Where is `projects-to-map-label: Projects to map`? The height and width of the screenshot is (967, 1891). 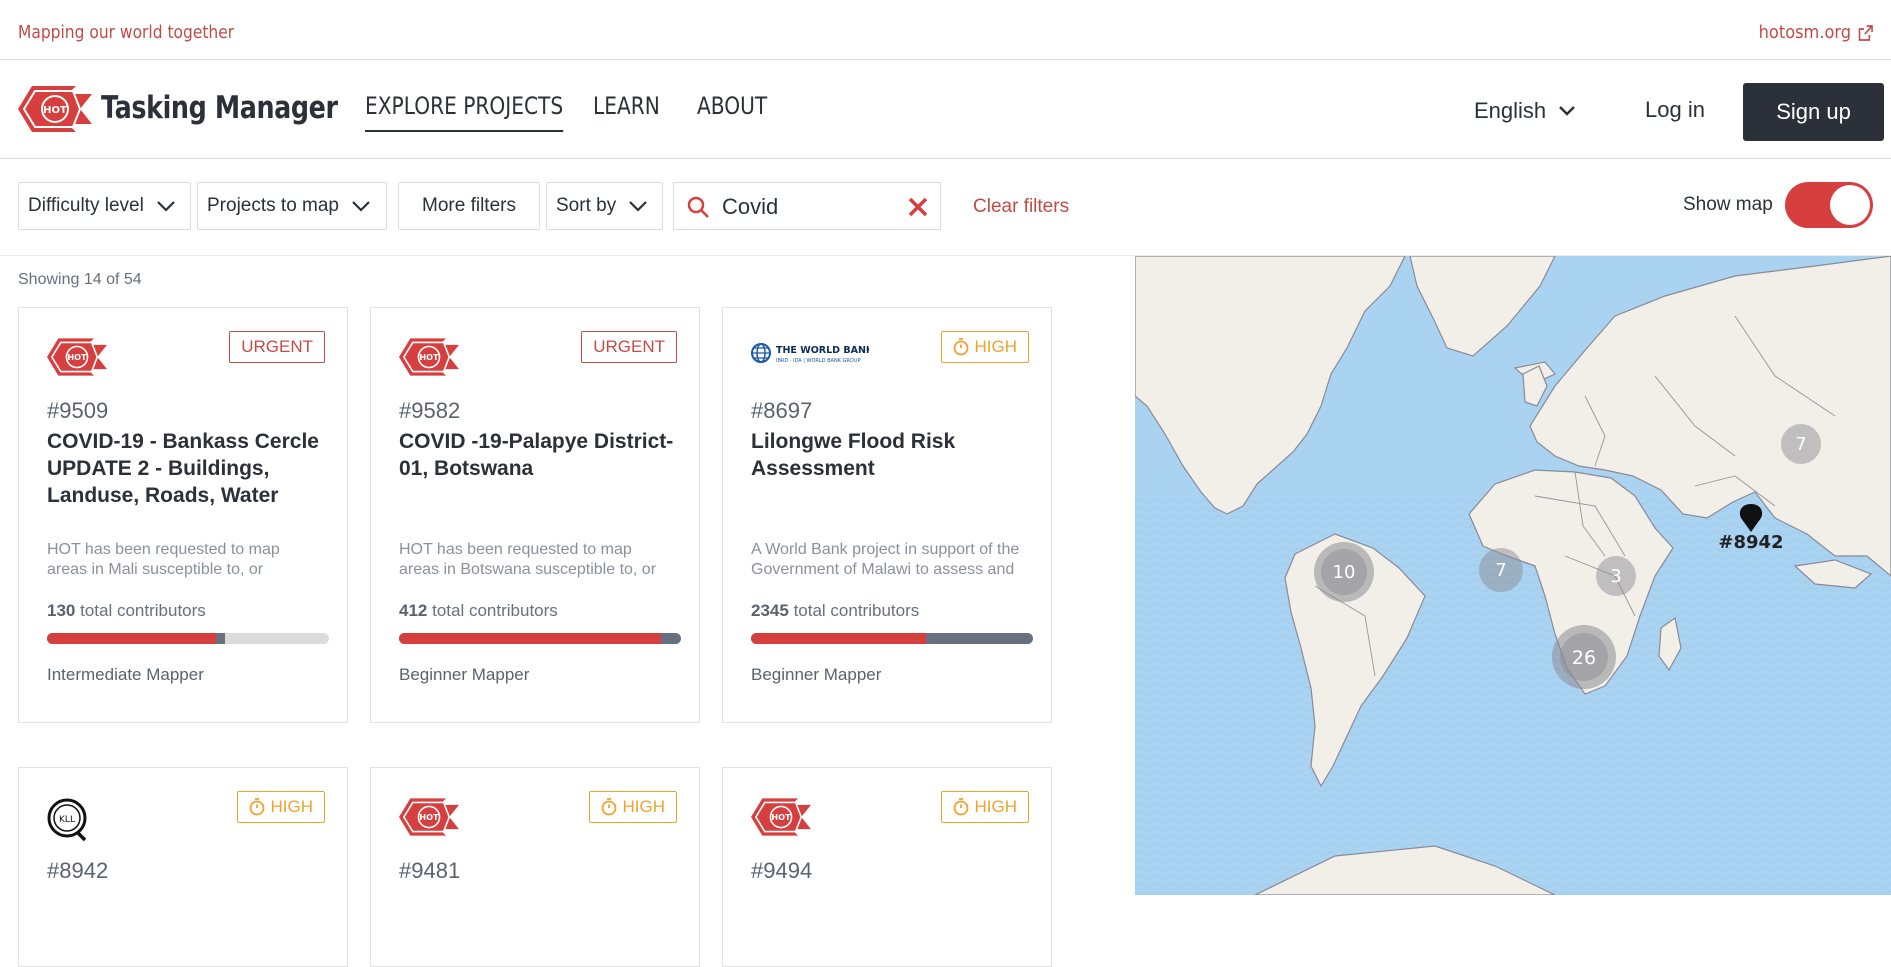
projects-to-map-label: Projects to map is located at coordinates (273, 205).